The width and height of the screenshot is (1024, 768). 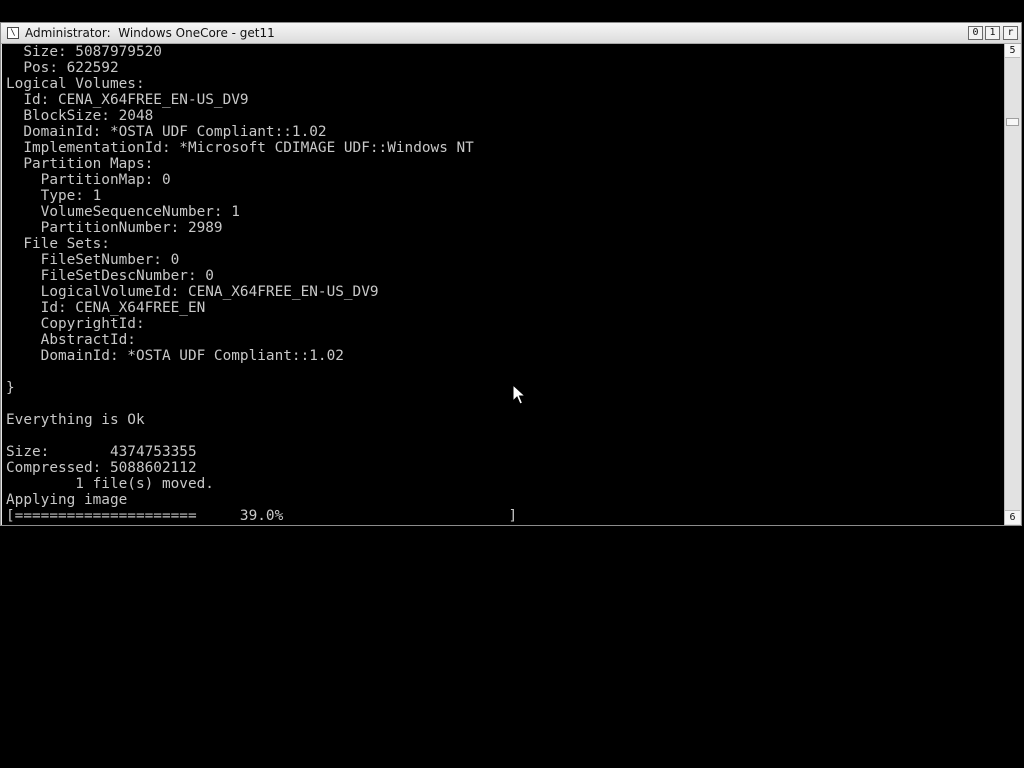 What do you see at coordinates (54, 196) in the screenshot?
I see `console-line: Type: 1` at bounding box center [54, 196].